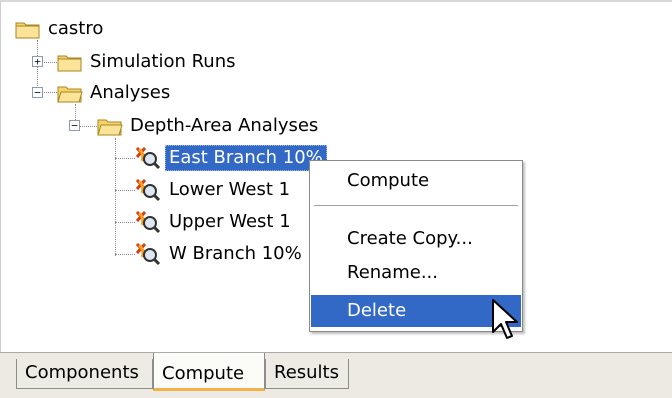  I want to click on tree-node-root: castro, so click(61, 29).